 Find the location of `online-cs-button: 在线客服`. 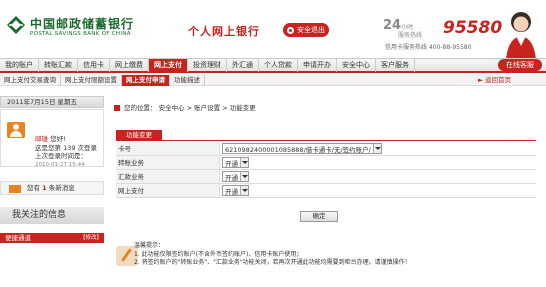

online-cs-button: 在线客服 is located at coordinates (520, 65).